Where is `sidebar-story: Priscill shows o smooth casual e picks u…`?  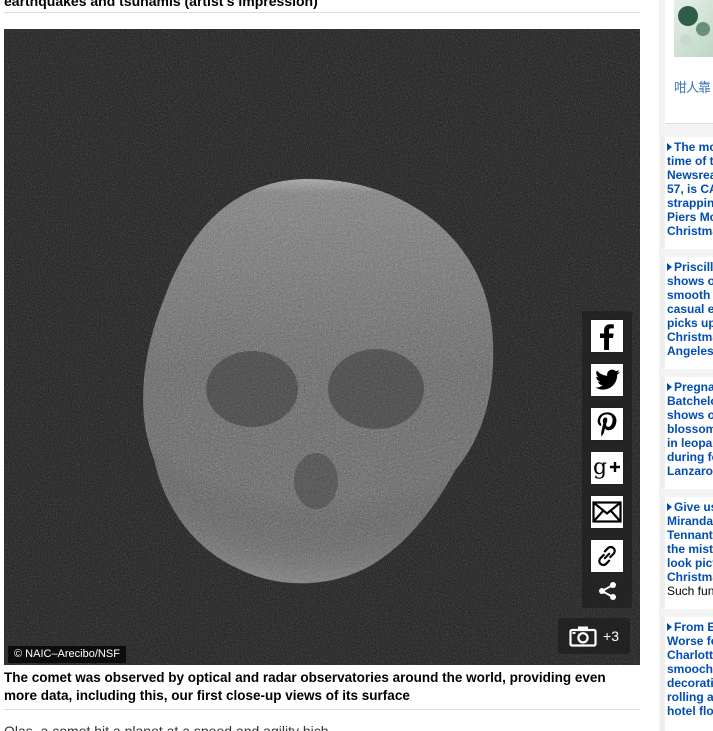
sidebar-story: Priscill shows o smooth casual e picks u… is located at coordinates (687, 313).